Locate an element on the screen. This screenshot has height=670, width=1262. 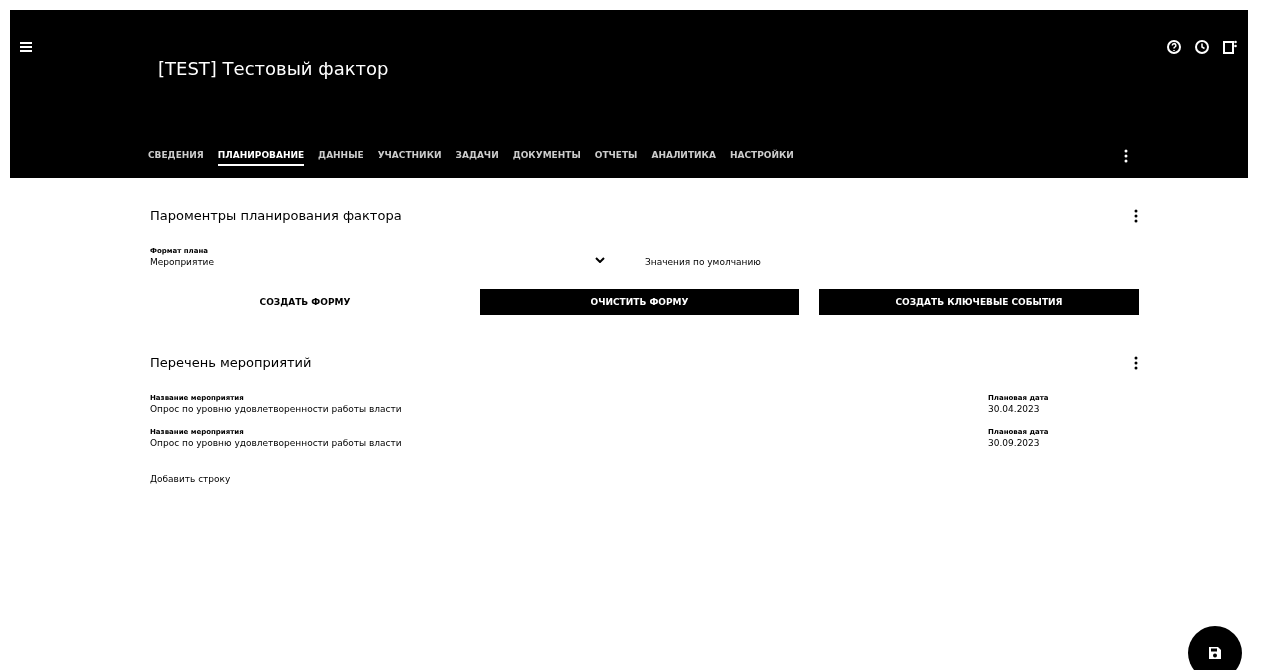
page-title: [TEST] Тестовый фактор is located at coordinates (273, 68).